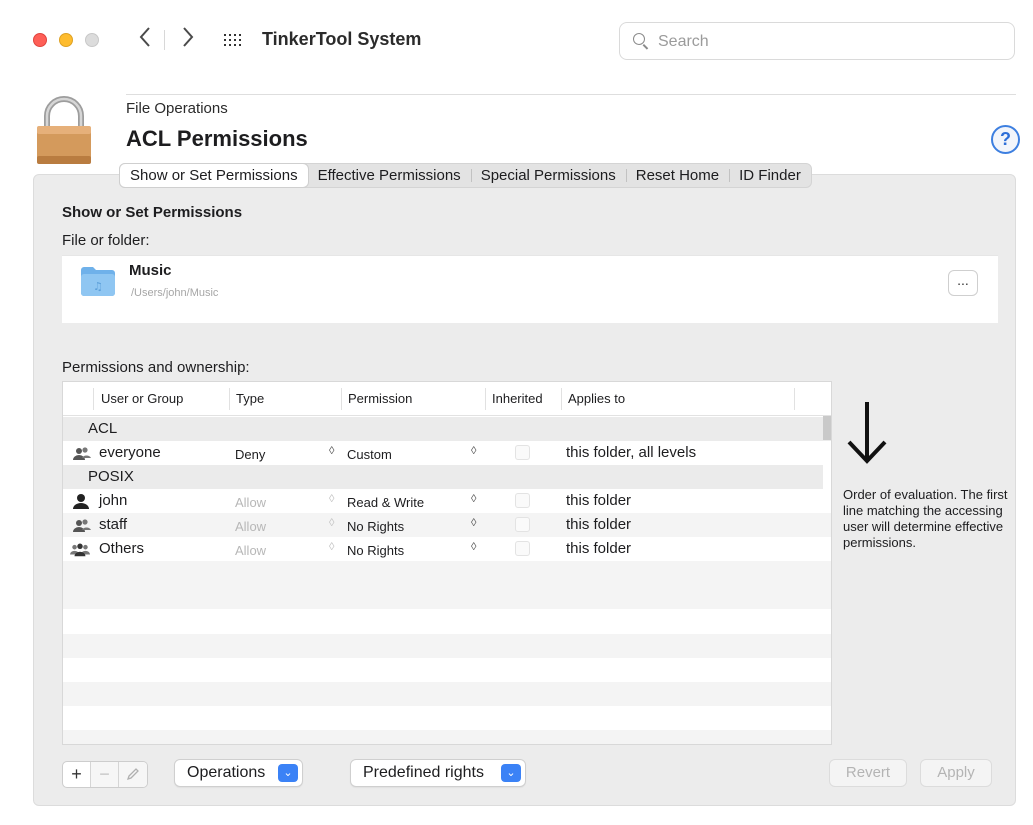 This screenshot has height=825, width=1033. What do you see at coordinates (827, 428) in the screenshot?
I see `scrollbar` at bounding box center [827, 428].